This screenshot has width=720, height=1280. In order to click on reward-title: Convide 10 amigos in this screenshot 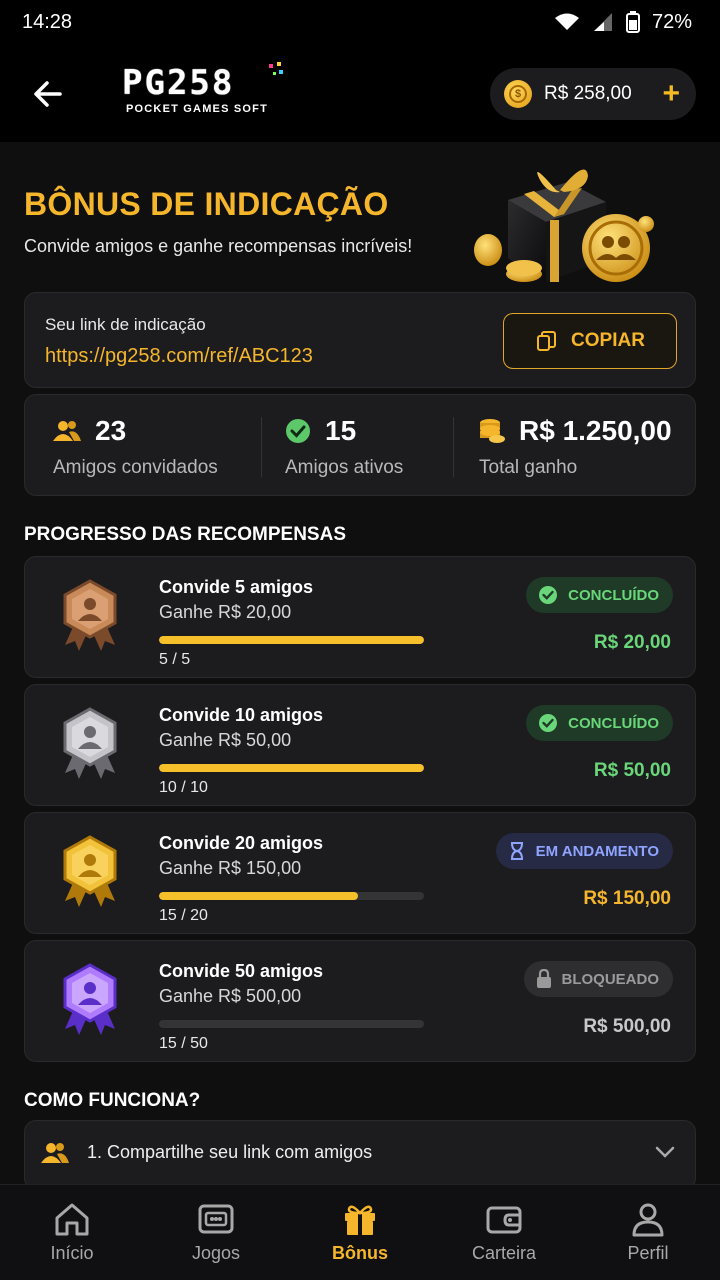, I will do `click(241, 715)`.